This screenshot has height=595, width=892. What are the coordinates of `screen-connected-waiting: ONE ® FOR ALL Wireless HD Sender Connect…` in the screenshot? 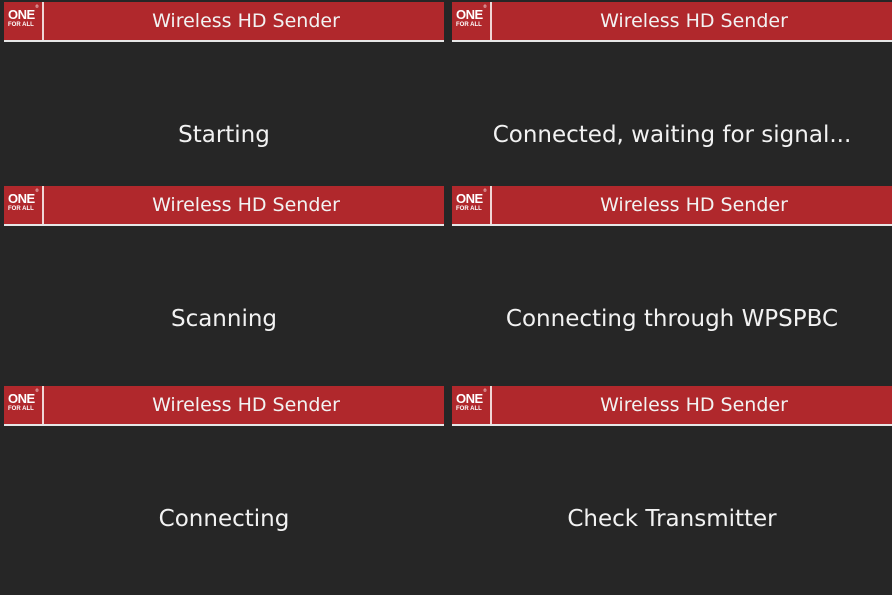 It's located at (672, 92).